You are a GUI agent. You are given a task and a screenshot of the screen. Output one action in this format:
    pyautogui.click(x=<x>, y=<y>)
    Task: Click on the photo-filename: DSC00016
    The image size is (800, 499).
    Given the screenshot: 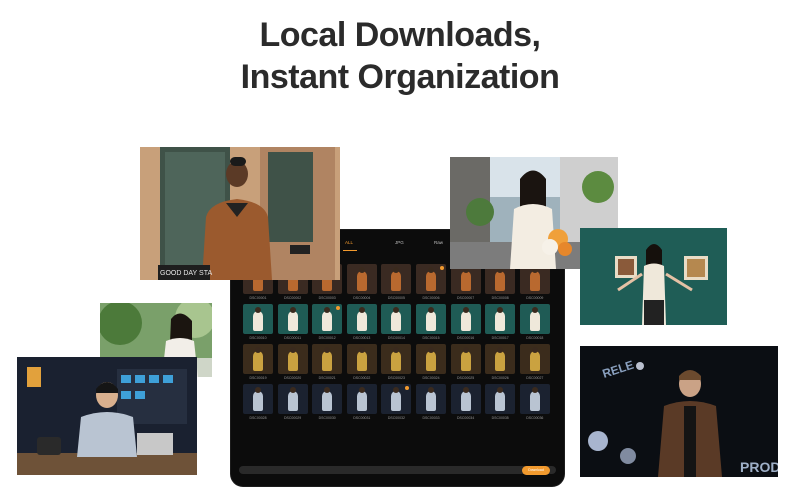 What is the action you would take?
    pyautogui.click(x=466, y=338)
    